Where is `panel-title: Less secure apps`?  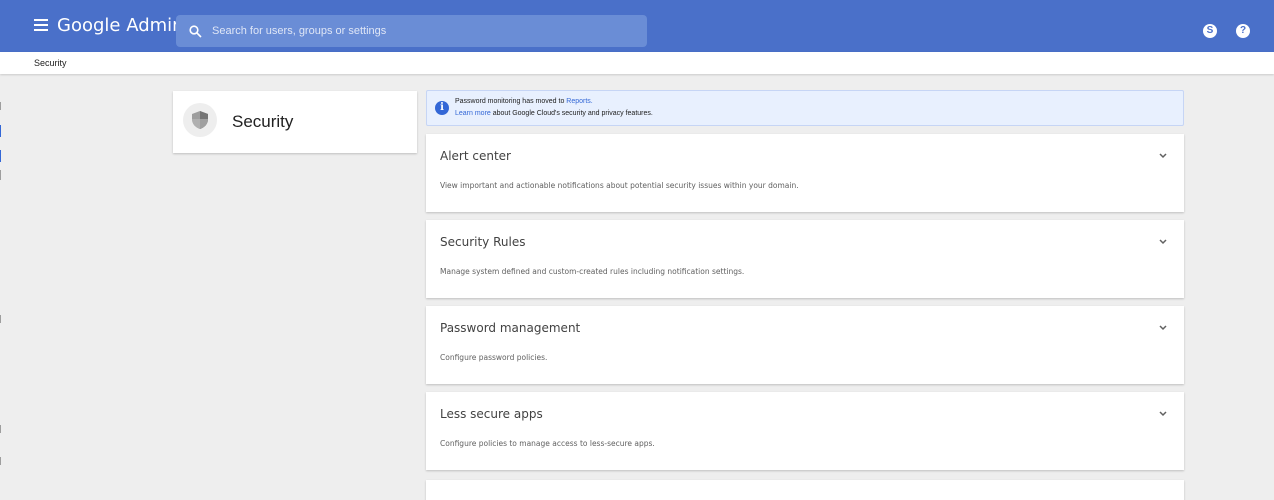
panel-title: Less secure apps is located at coordinates (491, 414).